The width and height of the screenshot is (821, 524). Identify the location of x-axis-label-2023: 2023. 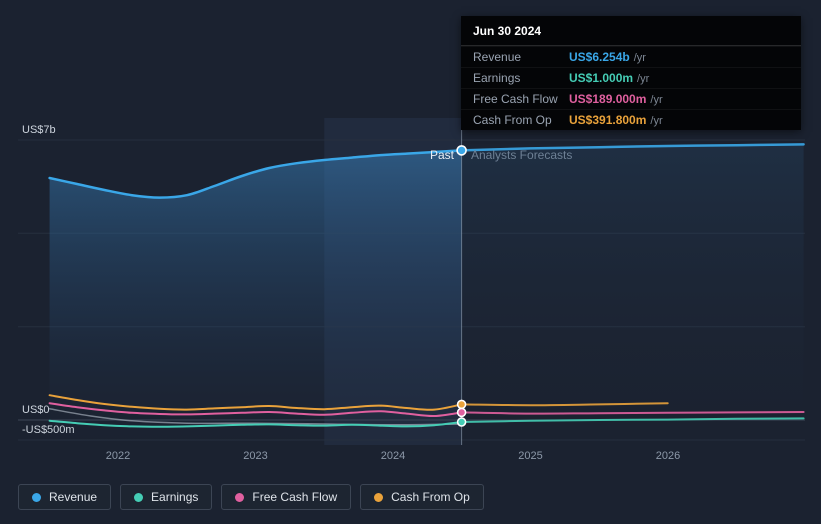
(255, 456).